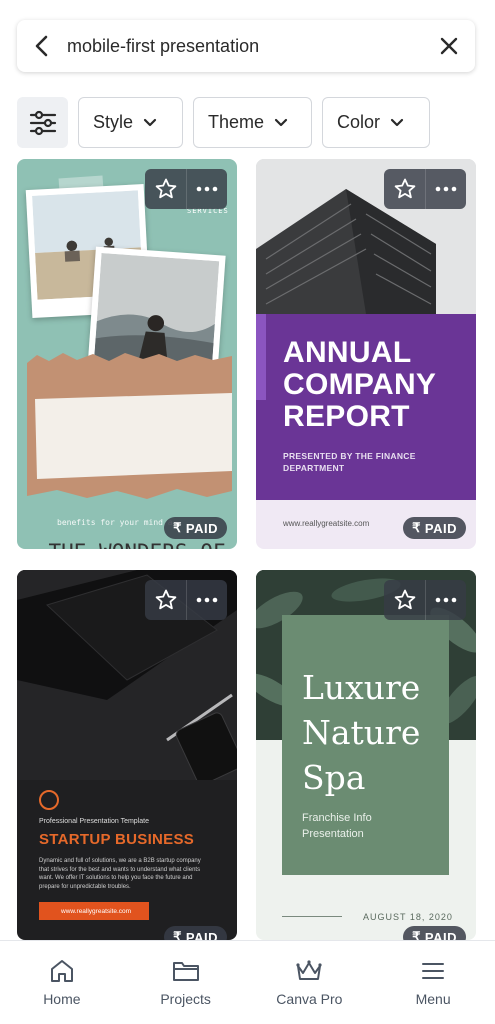  I want to click on nav-home-label: Home, so click(62, 999).